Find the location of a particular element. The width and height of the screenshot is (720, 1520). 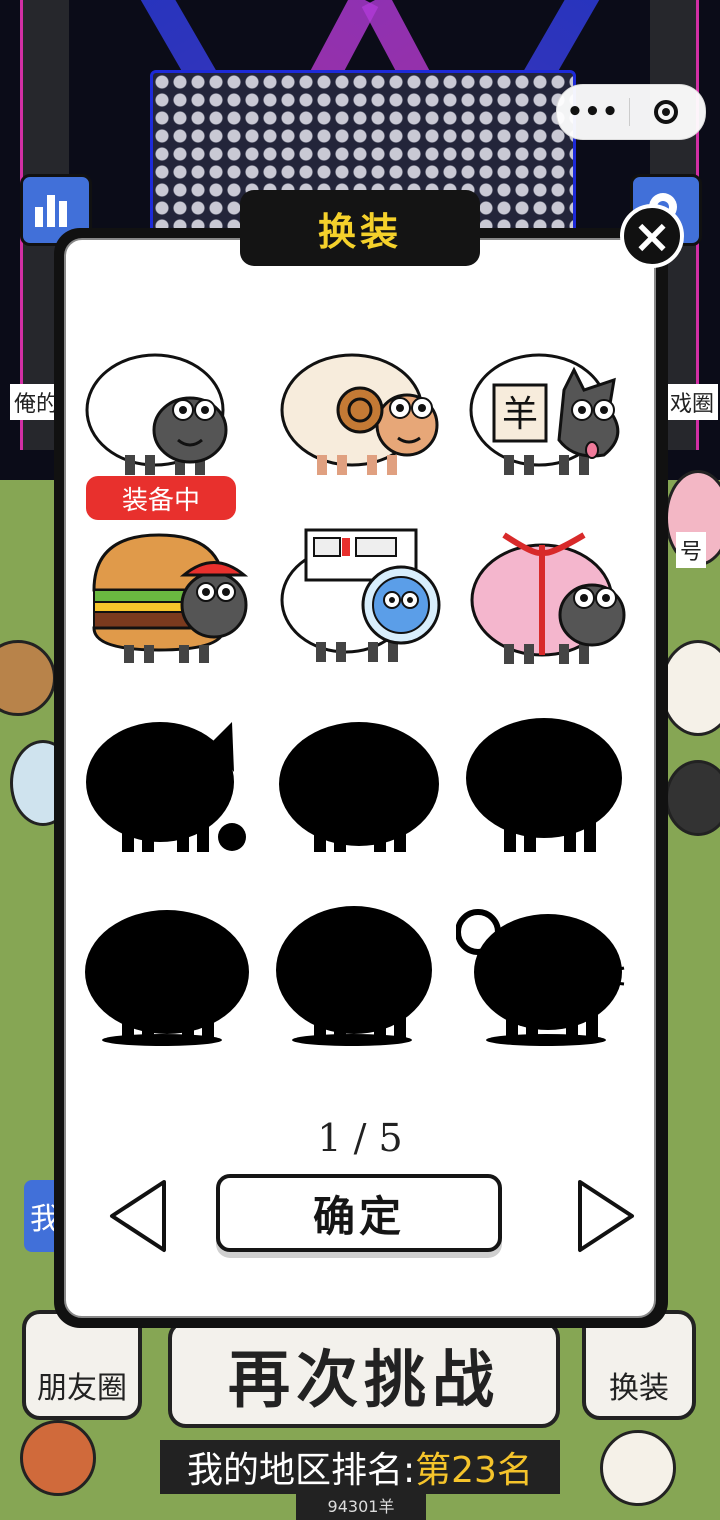

astronaut-sheep-icon is located at coordinates (360, 595).